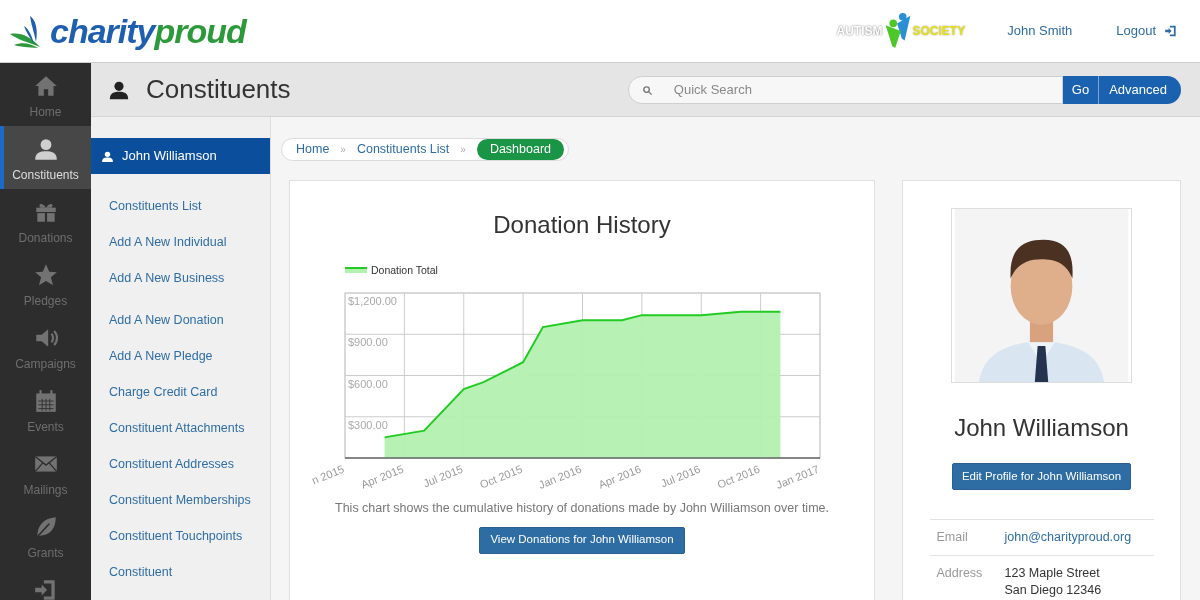 The width and height of the screenshot is (1200, 600). What do you see at coordinates (45, 175) in the screenshot?
I see `nav-label: Constituents` at bounding box center [45, 175].